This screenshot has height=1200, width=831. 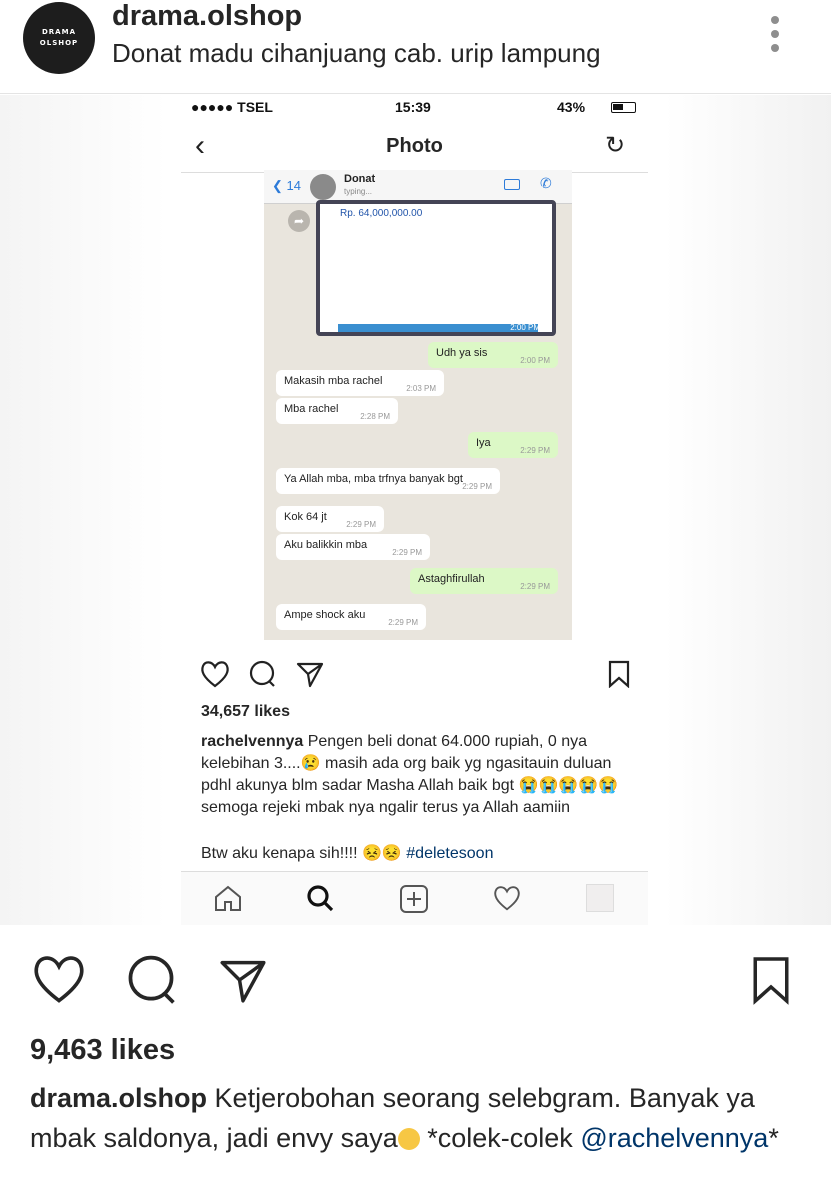 I want to click on refresh-icon: ↻, so click(x=615, y=145).